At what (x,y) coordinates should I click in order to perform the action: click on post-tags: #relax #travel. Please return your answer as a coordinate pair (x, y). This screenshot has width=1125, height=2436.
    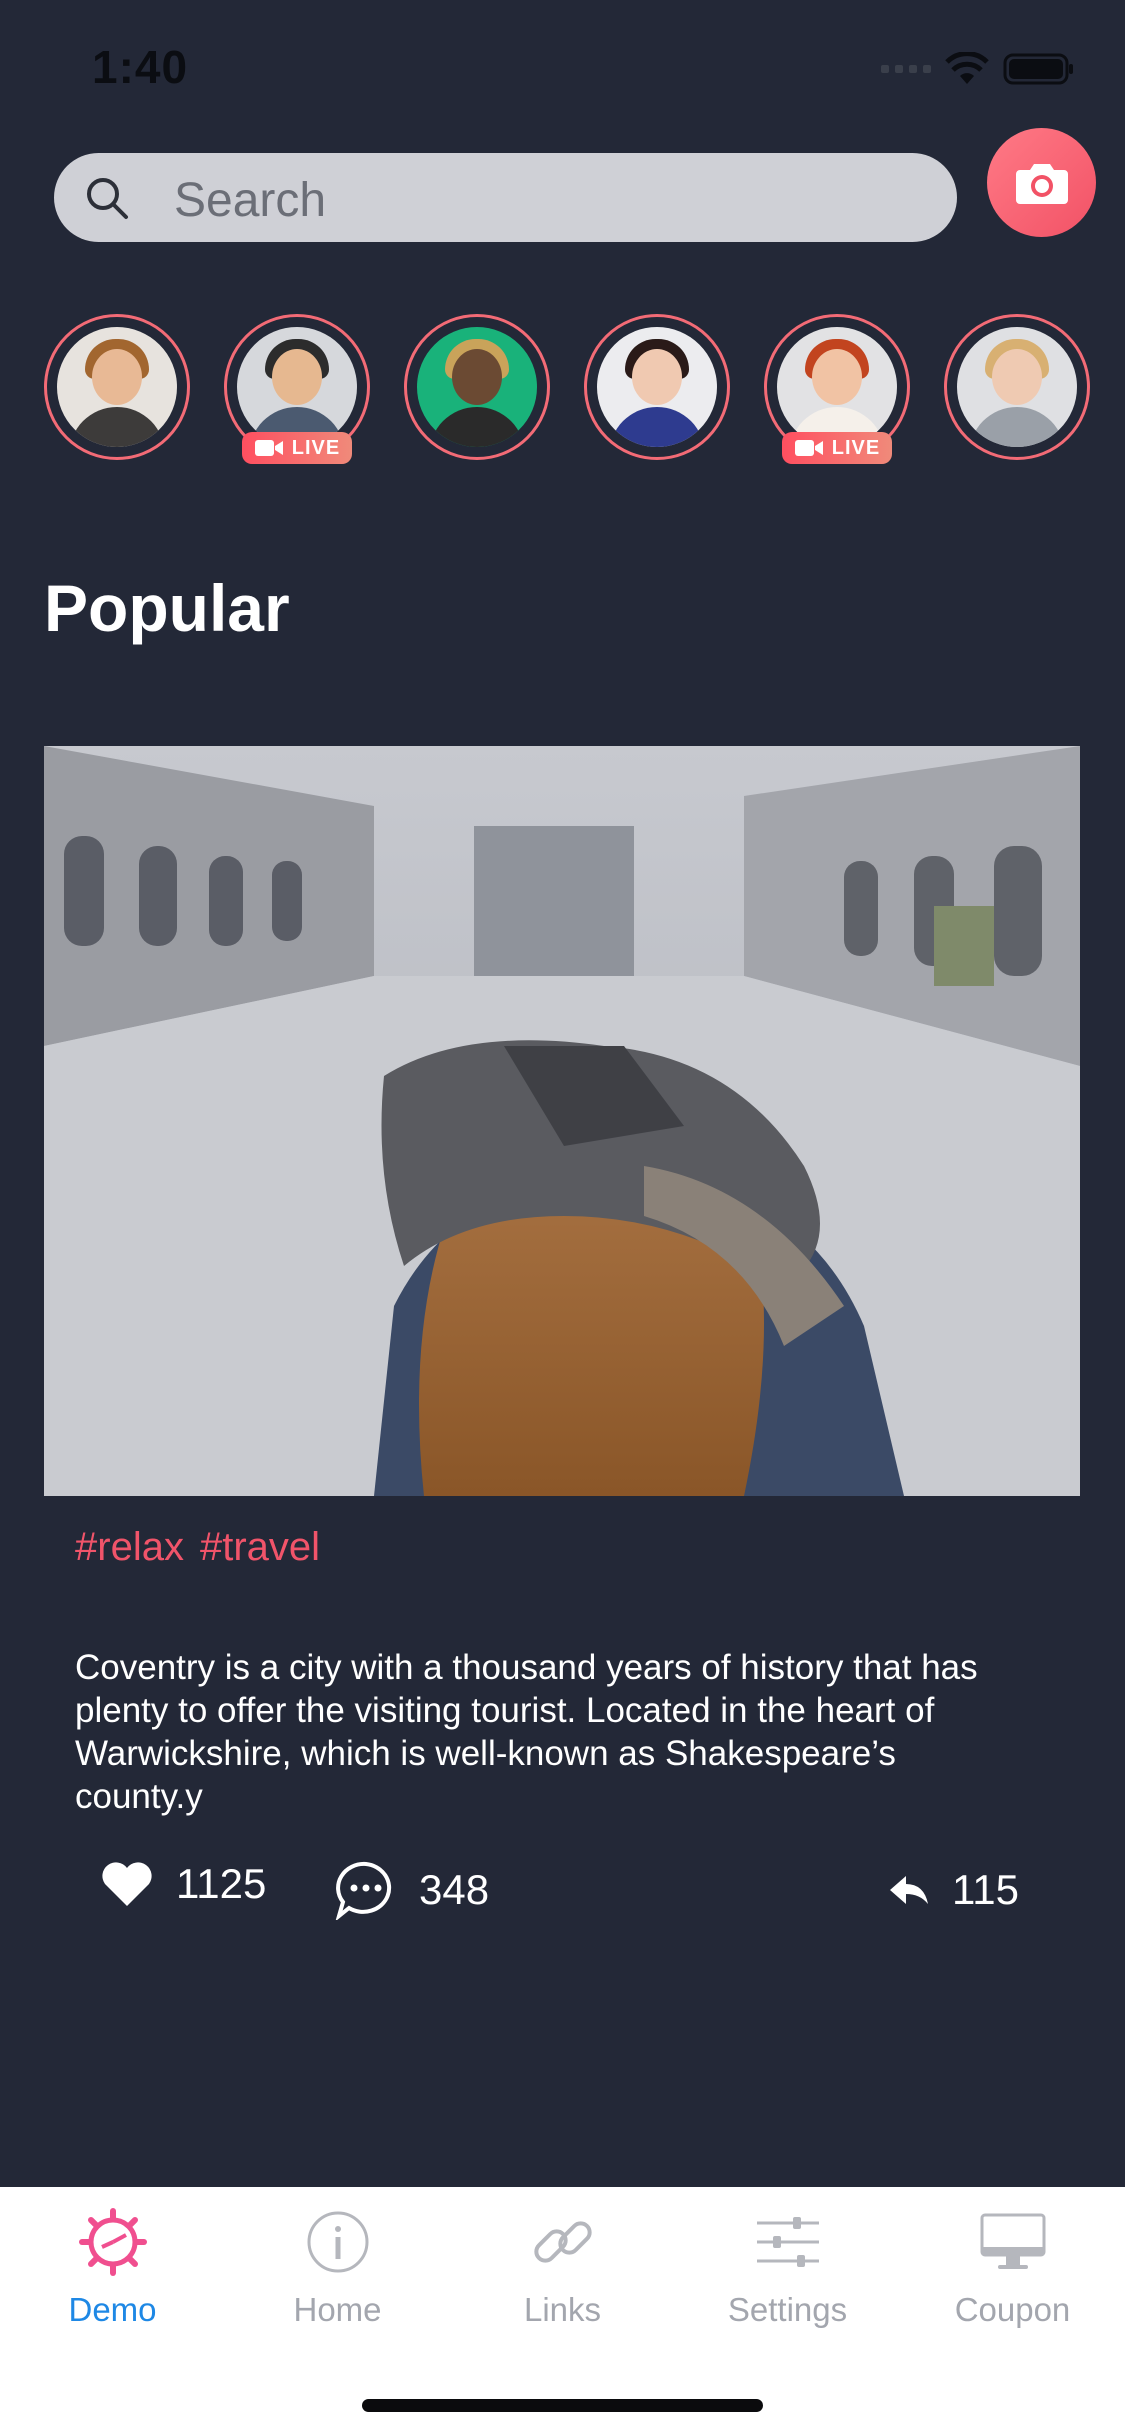
    Looking at the image, I should click on (205, 1547).